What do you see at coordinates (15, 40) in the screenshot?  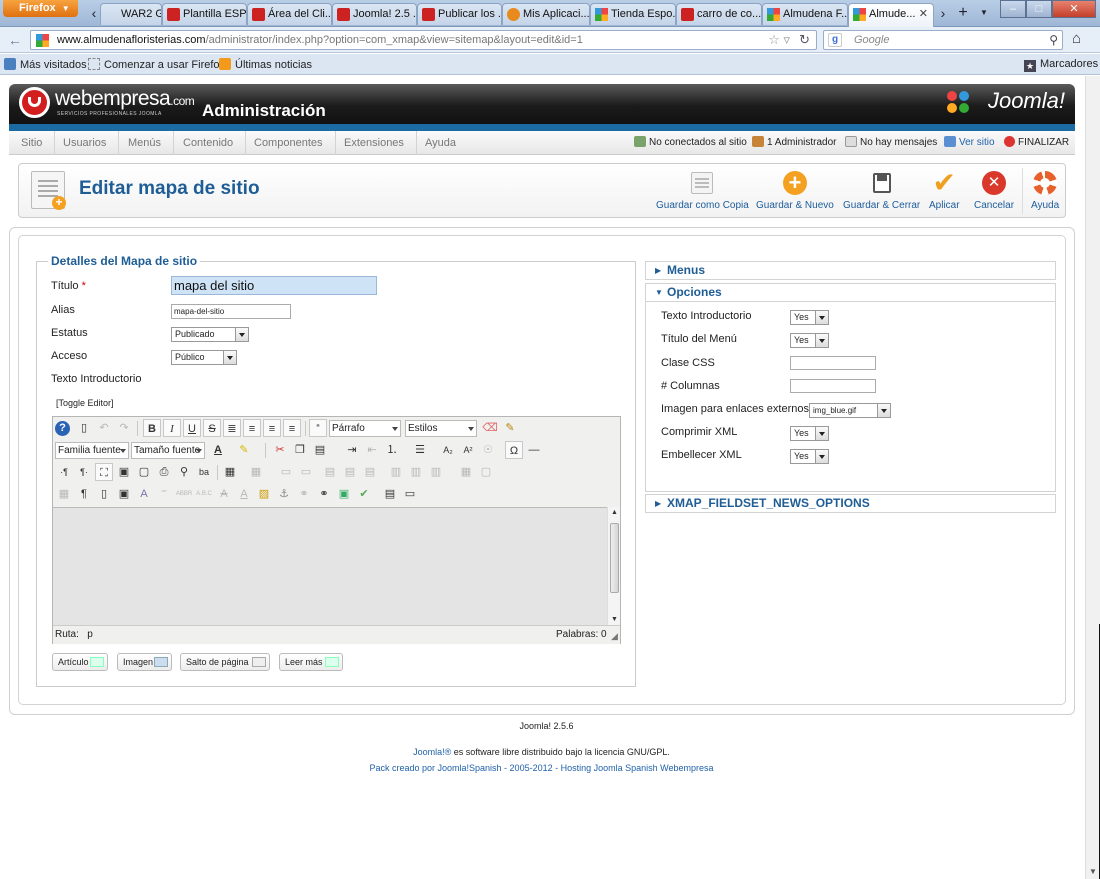 I see `back-arrow-icon: ←` at bounding box center [15, 40].